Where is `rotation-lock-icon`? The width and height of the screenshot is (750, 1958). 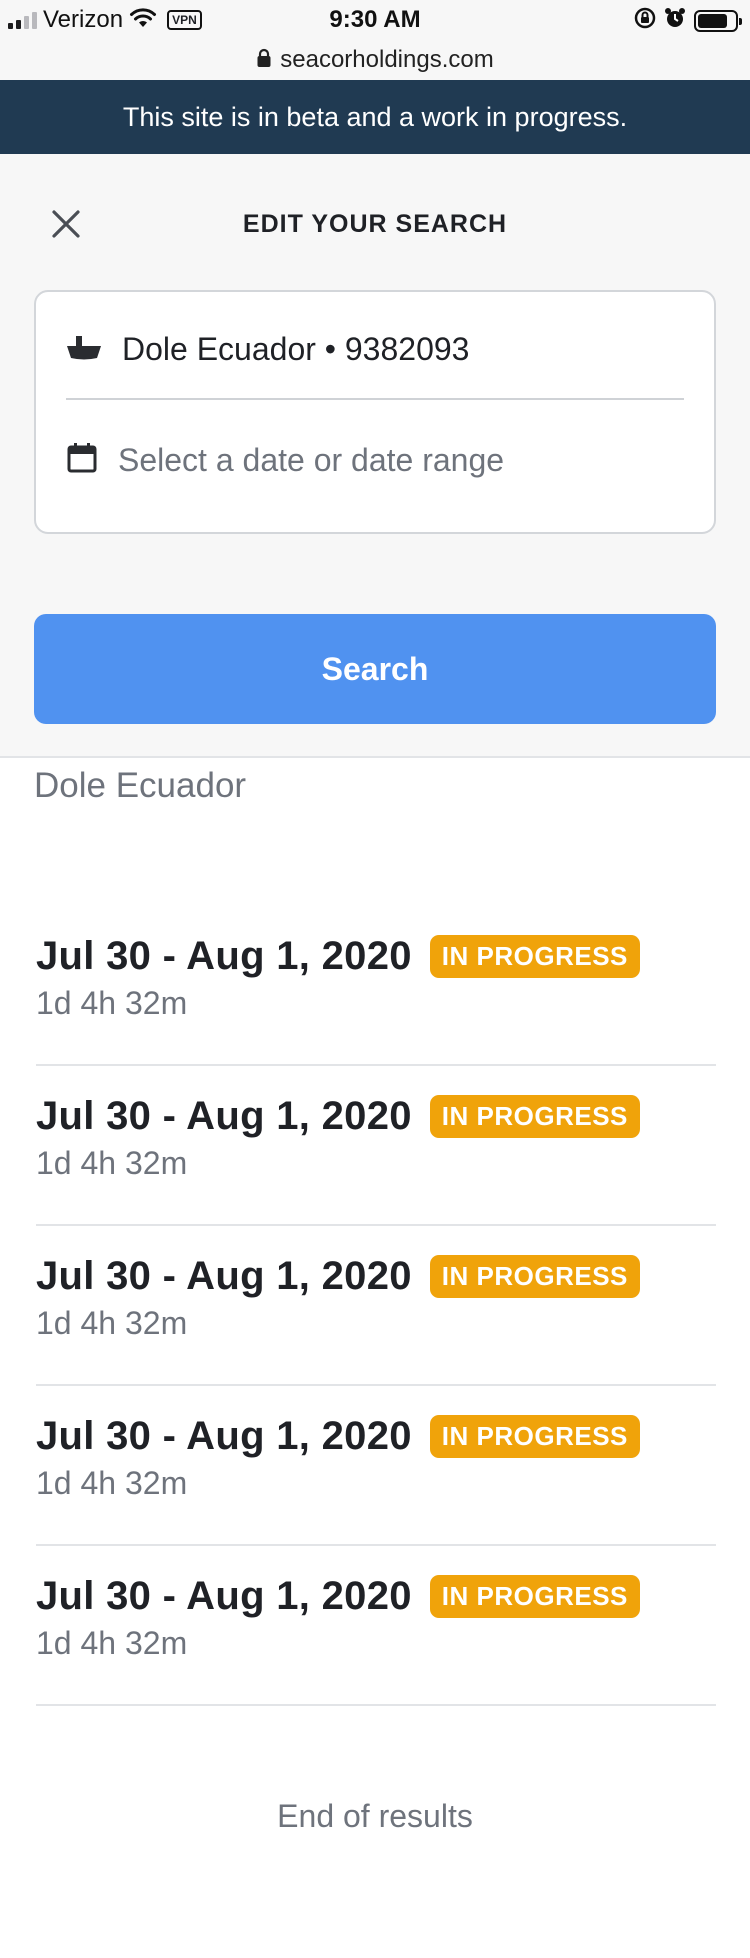
rotation-lock-icon is located at coordinates (645, 20).